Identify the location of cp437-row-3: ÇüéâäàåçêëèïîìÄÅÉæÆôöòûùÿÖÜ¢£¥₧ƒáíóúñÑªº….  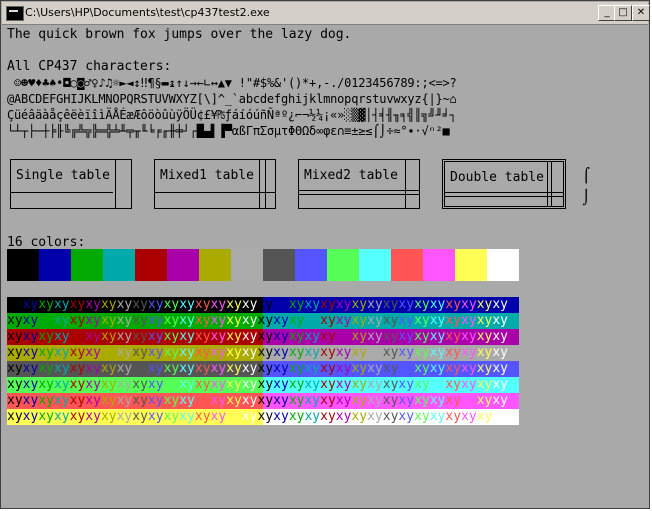
(232, 115).